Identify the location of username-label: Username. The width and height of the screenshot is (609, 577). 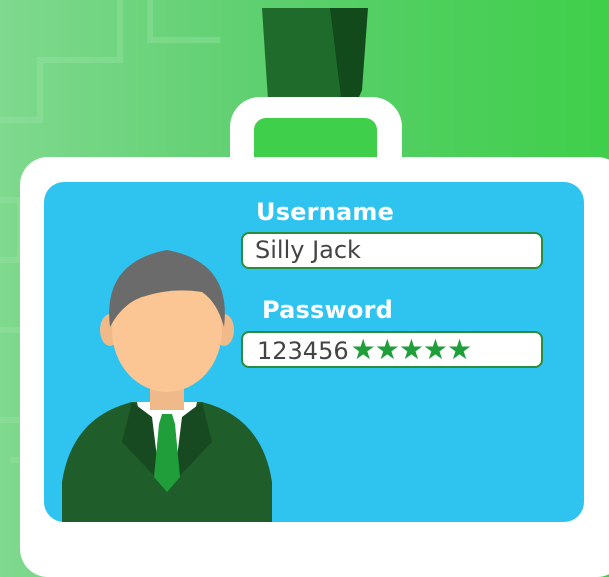
(325, 212).